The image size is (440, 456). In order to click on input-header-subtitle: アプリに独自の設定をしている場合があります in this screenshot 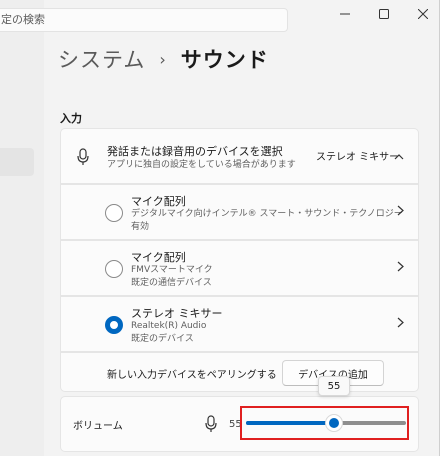, I will do `click(201, 165)`.